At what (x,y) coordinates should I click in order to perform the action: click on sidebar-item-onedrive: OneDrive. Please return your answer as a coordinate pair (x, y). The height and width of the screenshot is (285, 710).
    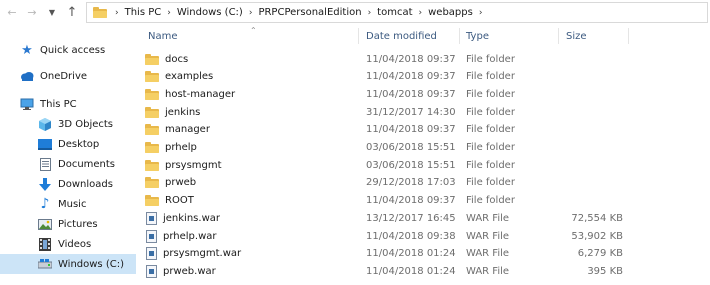
    Looking at the image, I should click on (68, 76).